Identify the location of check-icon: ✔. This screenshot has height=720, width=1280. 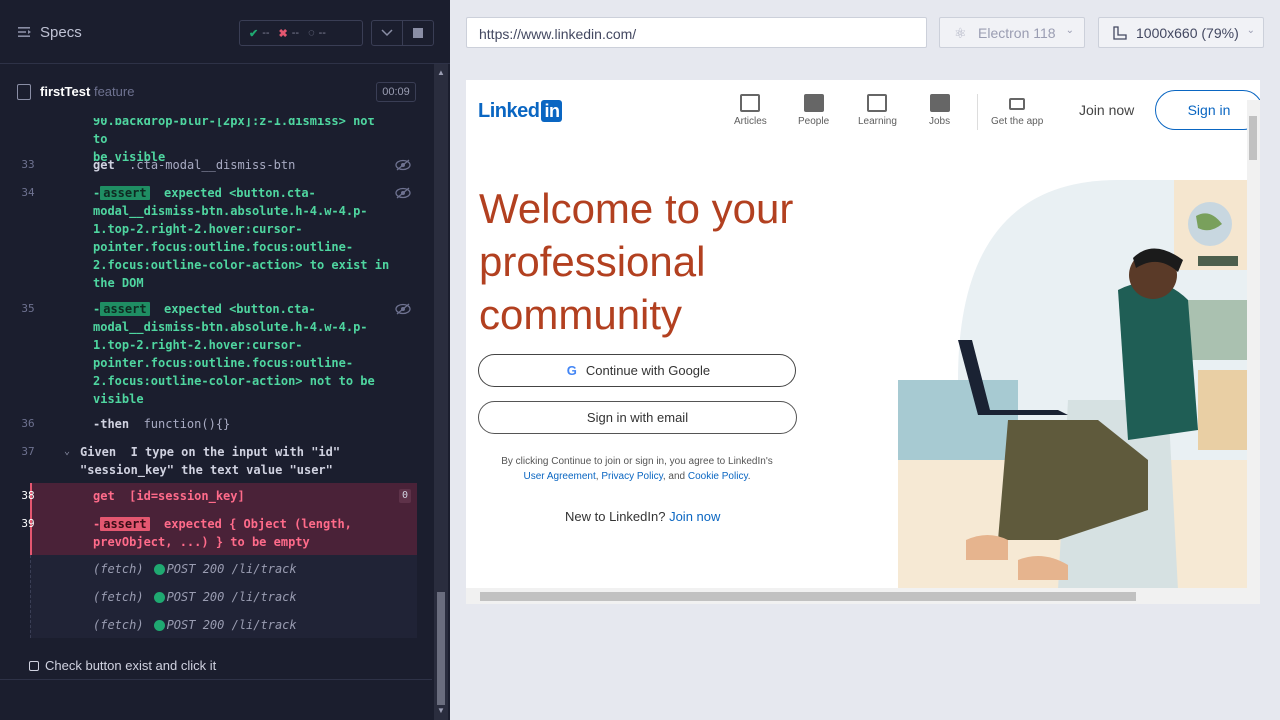
(254, 33).